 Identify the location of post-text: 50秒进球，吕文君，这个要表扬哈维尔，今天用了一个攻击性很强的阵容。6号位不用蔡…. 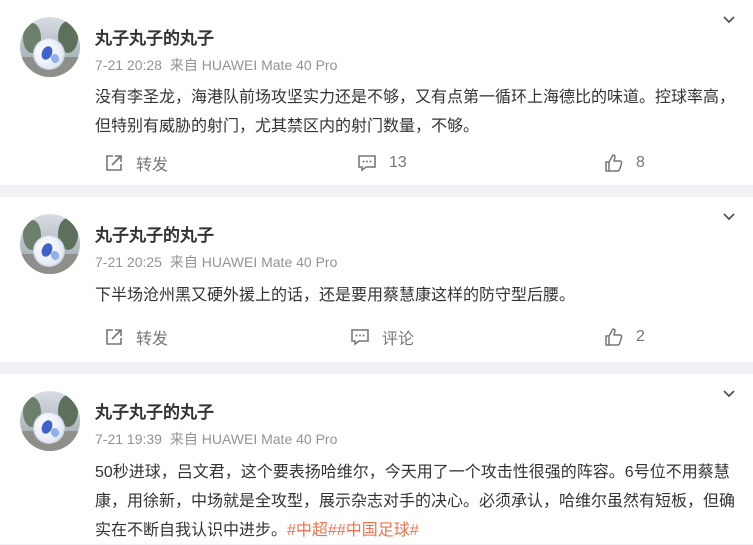
(420, 501).